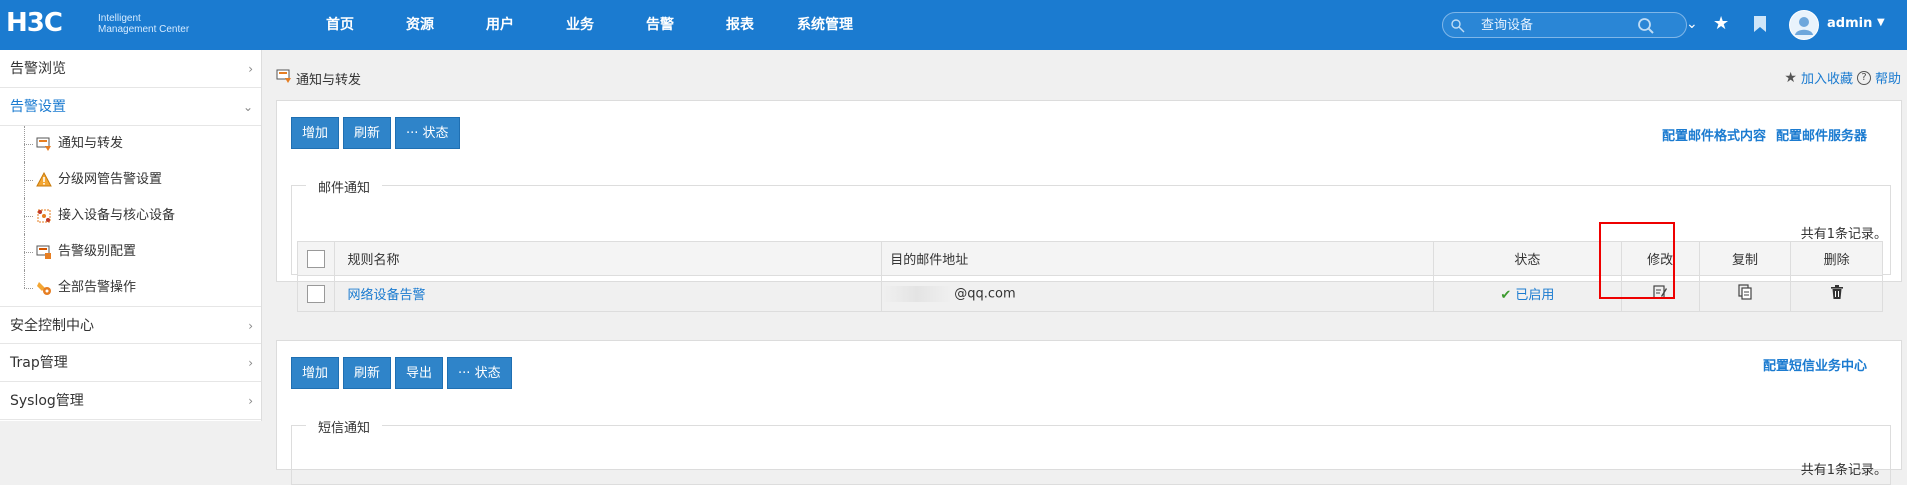  I want to click on logo-text: H3C, so click(34, 23).